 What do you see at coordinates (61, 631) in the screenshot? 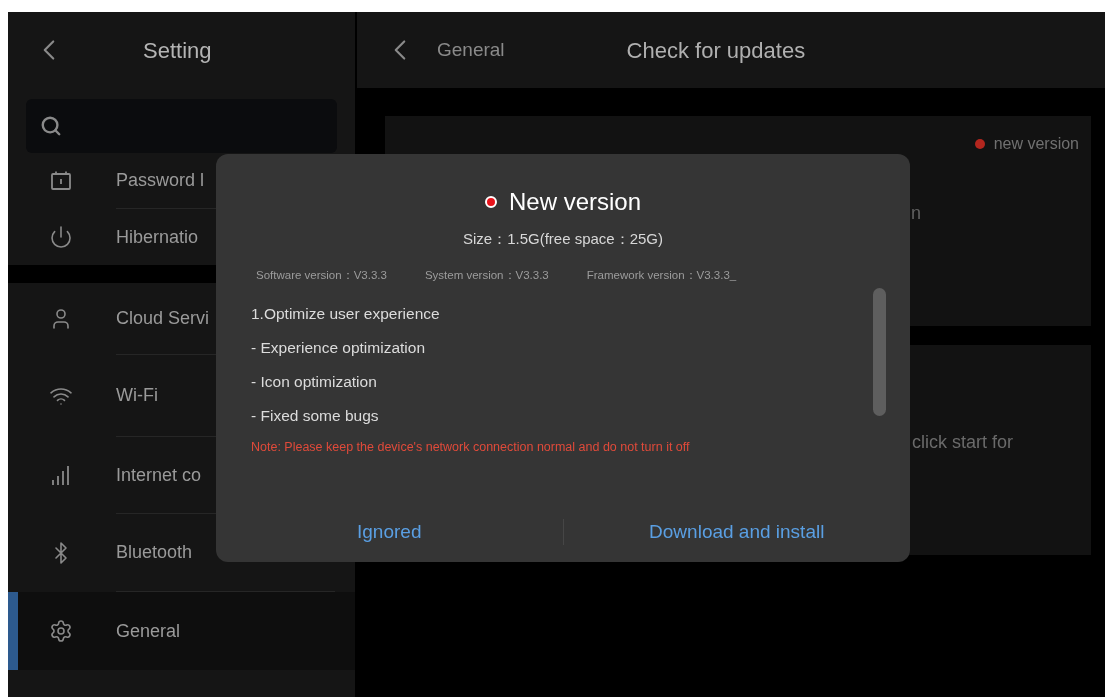
I see `settings-icon` at bounding box center [61, 631].